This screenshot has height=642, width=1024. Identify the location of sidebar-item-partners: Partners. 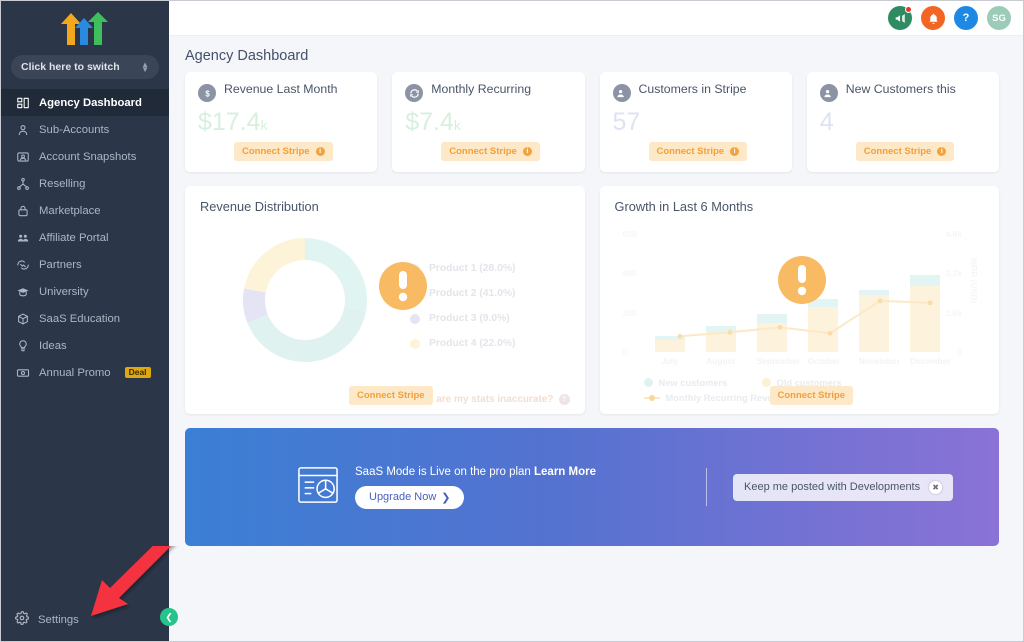
(85, 264).